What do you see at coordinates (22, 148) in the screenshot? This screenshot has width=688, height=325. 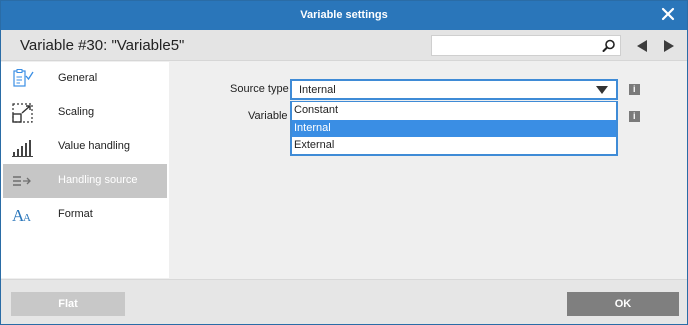 I see `bar-chart-icon` at bounding box center [22, 148].